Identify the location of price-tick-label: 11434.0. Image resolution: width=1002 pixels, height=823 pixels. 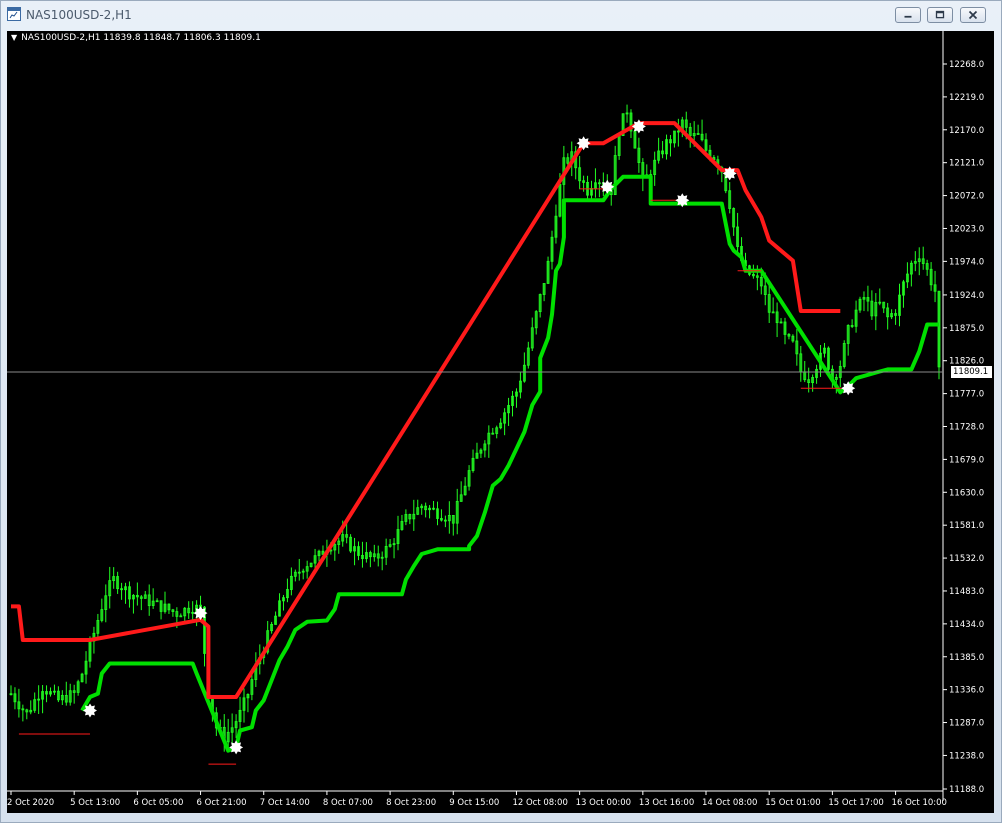
(966, 625).